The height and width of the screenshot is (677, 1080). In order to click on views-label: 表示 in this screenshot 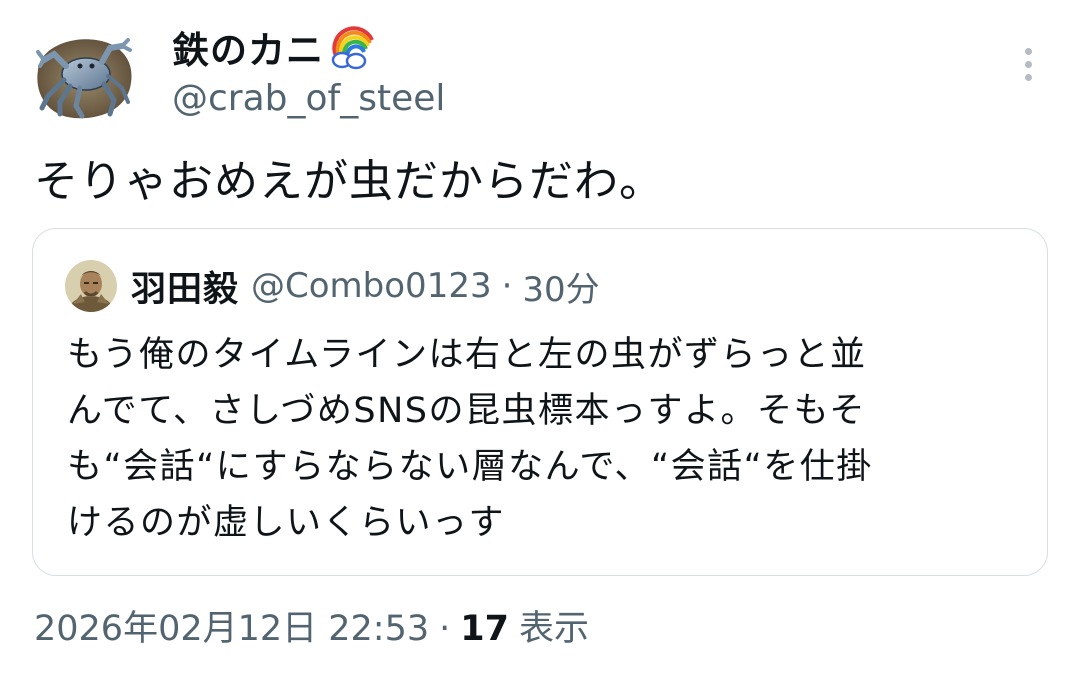, I will do `click(554, 629)`.